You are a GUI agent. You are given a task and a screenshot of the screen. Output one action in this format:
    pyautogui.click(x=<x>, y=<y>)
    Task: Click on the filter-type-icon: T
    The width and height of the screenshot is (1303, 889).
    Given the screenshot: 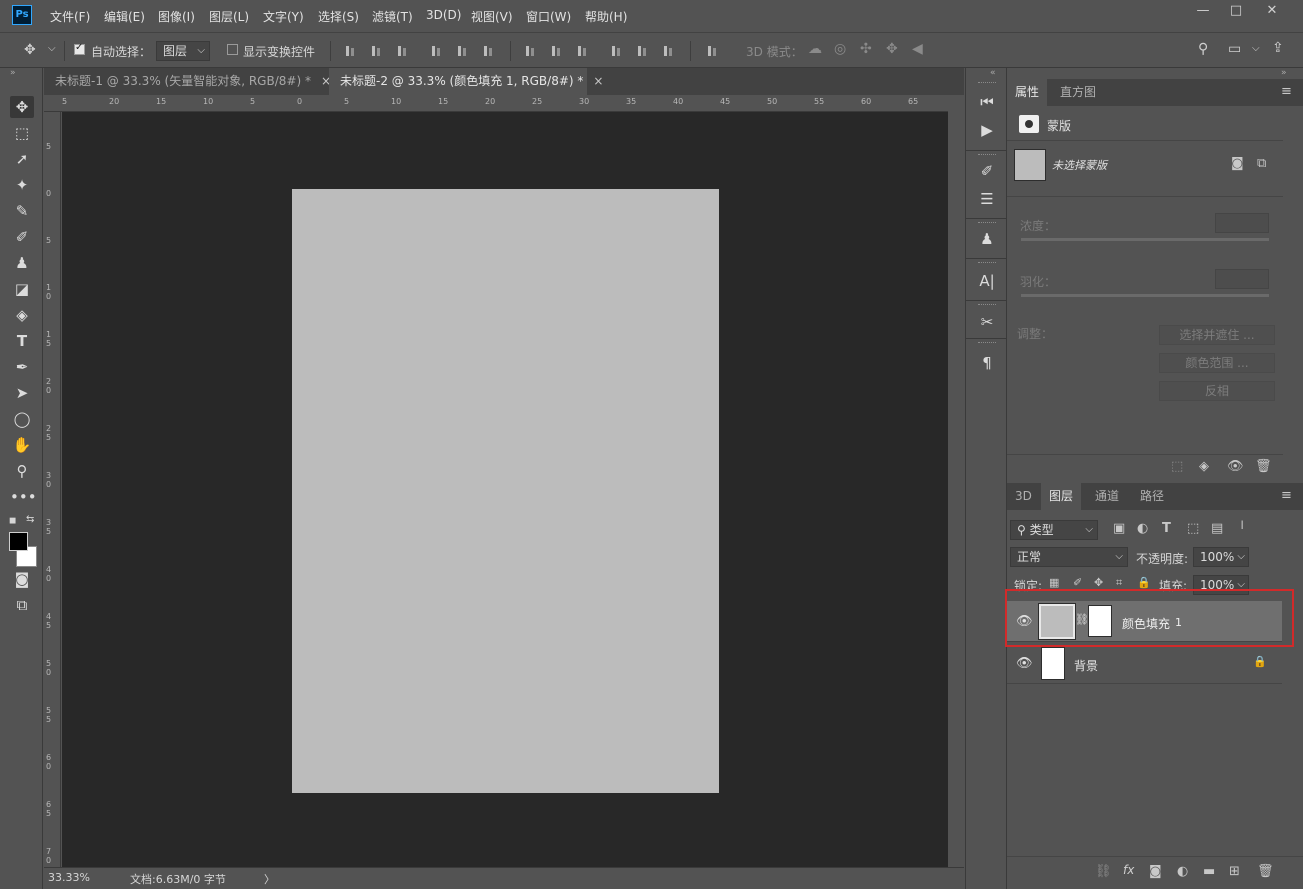 What is the action you would take?
    pyautogui.click(x=1166, y=528)
    